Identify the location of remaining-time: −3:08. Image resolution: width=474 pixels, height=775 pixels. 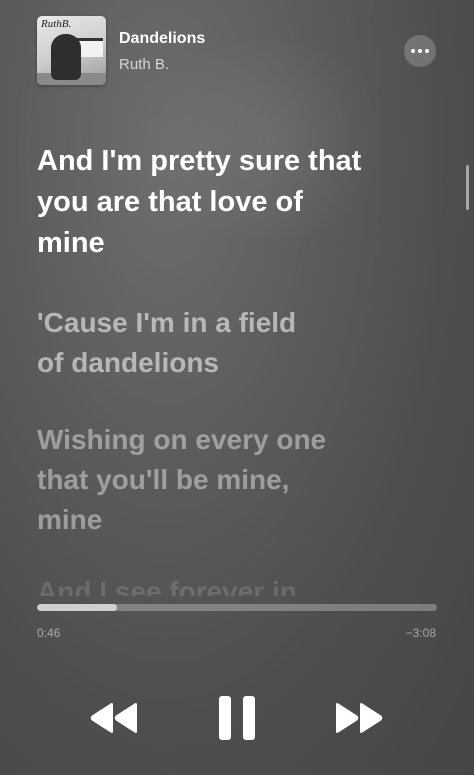
(420, 633).